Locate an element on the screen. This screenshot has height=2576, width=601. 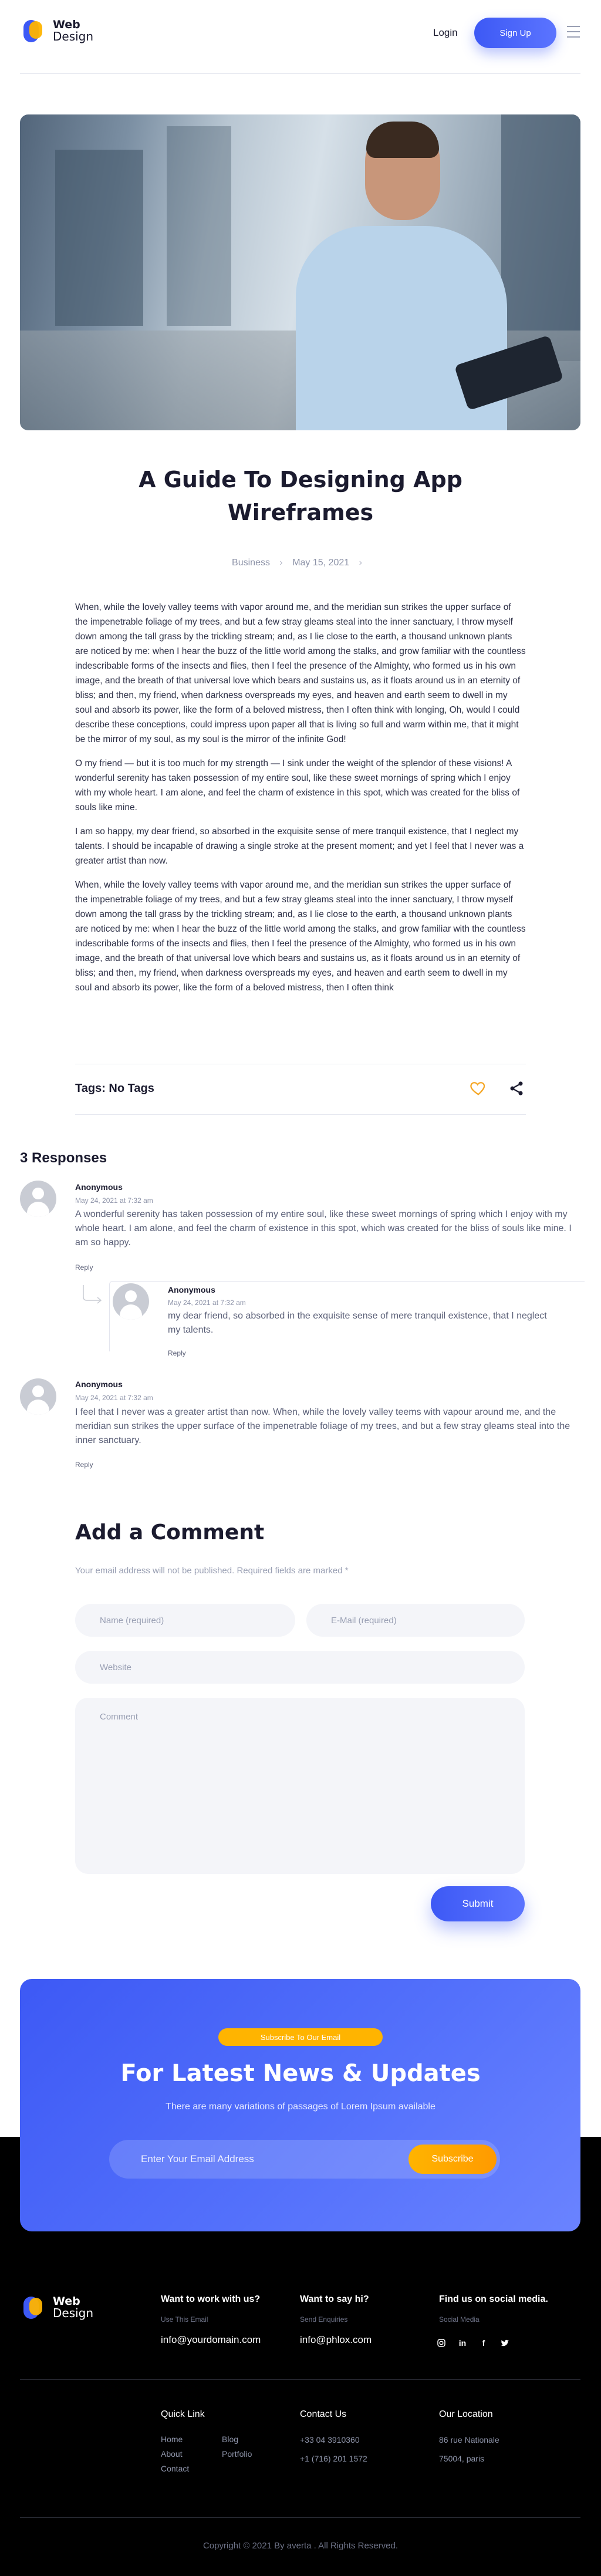
footer-bottom-divider is located at coordinates (300, 2517).